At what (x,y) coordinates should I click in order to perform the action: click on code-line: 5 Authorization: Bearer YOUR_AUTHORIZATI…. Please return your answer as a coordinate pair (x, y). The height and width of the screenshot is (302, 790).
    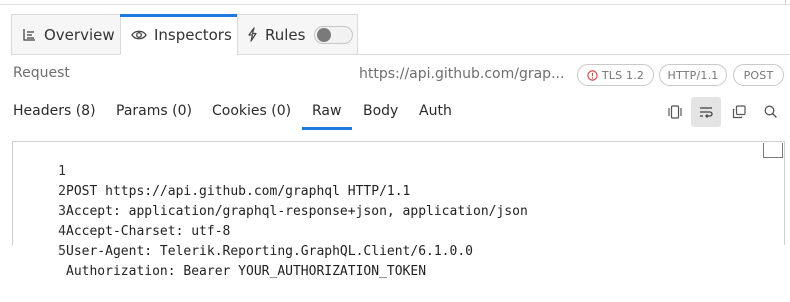
    Looking at the image, I should click on (219, 250).